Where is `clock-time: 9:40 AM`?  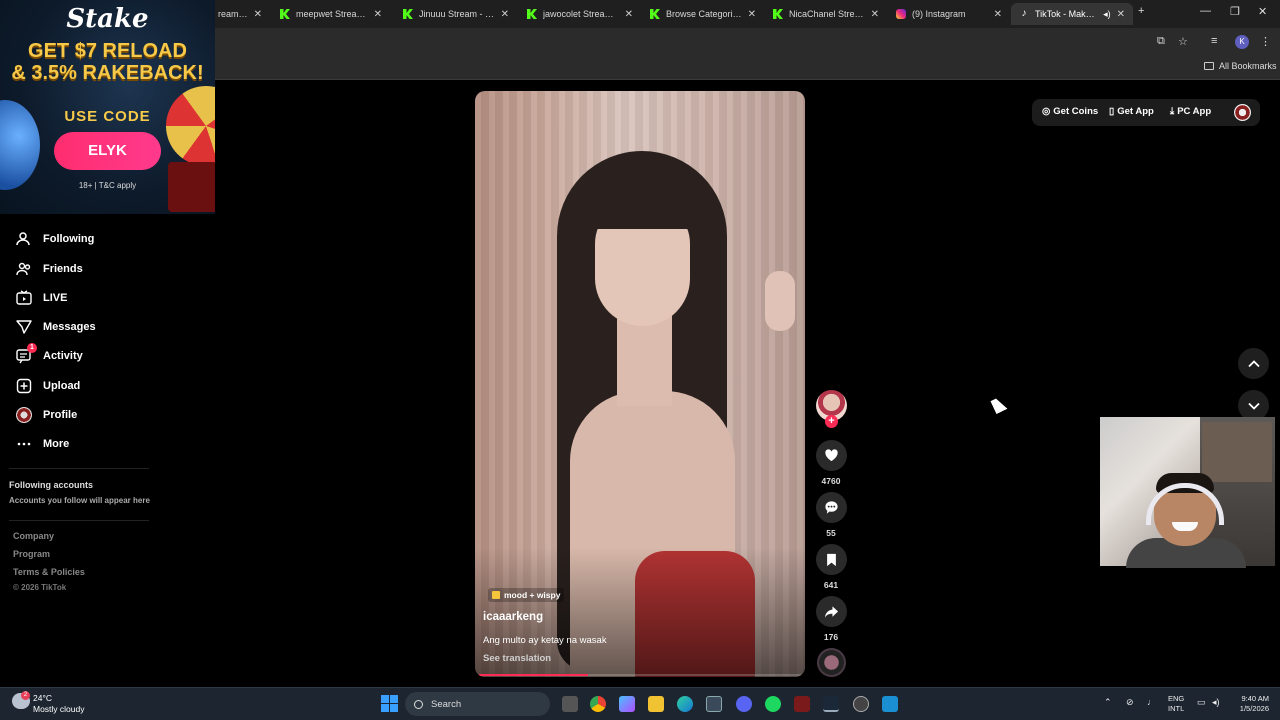 clock-time: 9:40 AM is located at coordinates (1255, 698).